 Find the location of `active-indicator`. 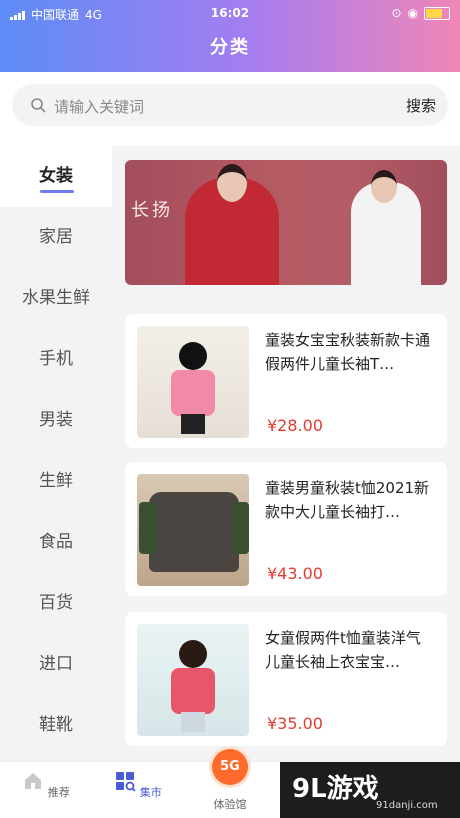

active-indicator is located at coordinates (57, 191).